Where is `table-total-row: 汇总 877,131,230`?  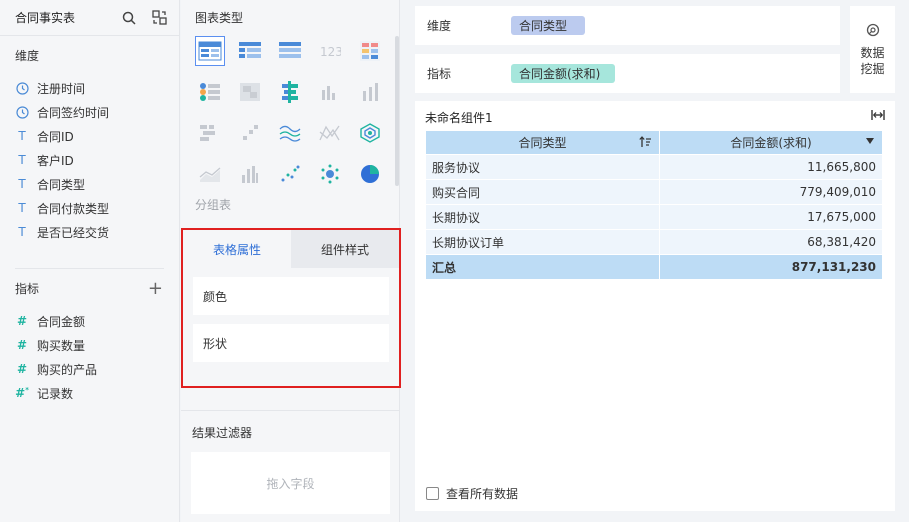
table-total-row: 汇总 877,131,230 is located at coordinates (654, 267).